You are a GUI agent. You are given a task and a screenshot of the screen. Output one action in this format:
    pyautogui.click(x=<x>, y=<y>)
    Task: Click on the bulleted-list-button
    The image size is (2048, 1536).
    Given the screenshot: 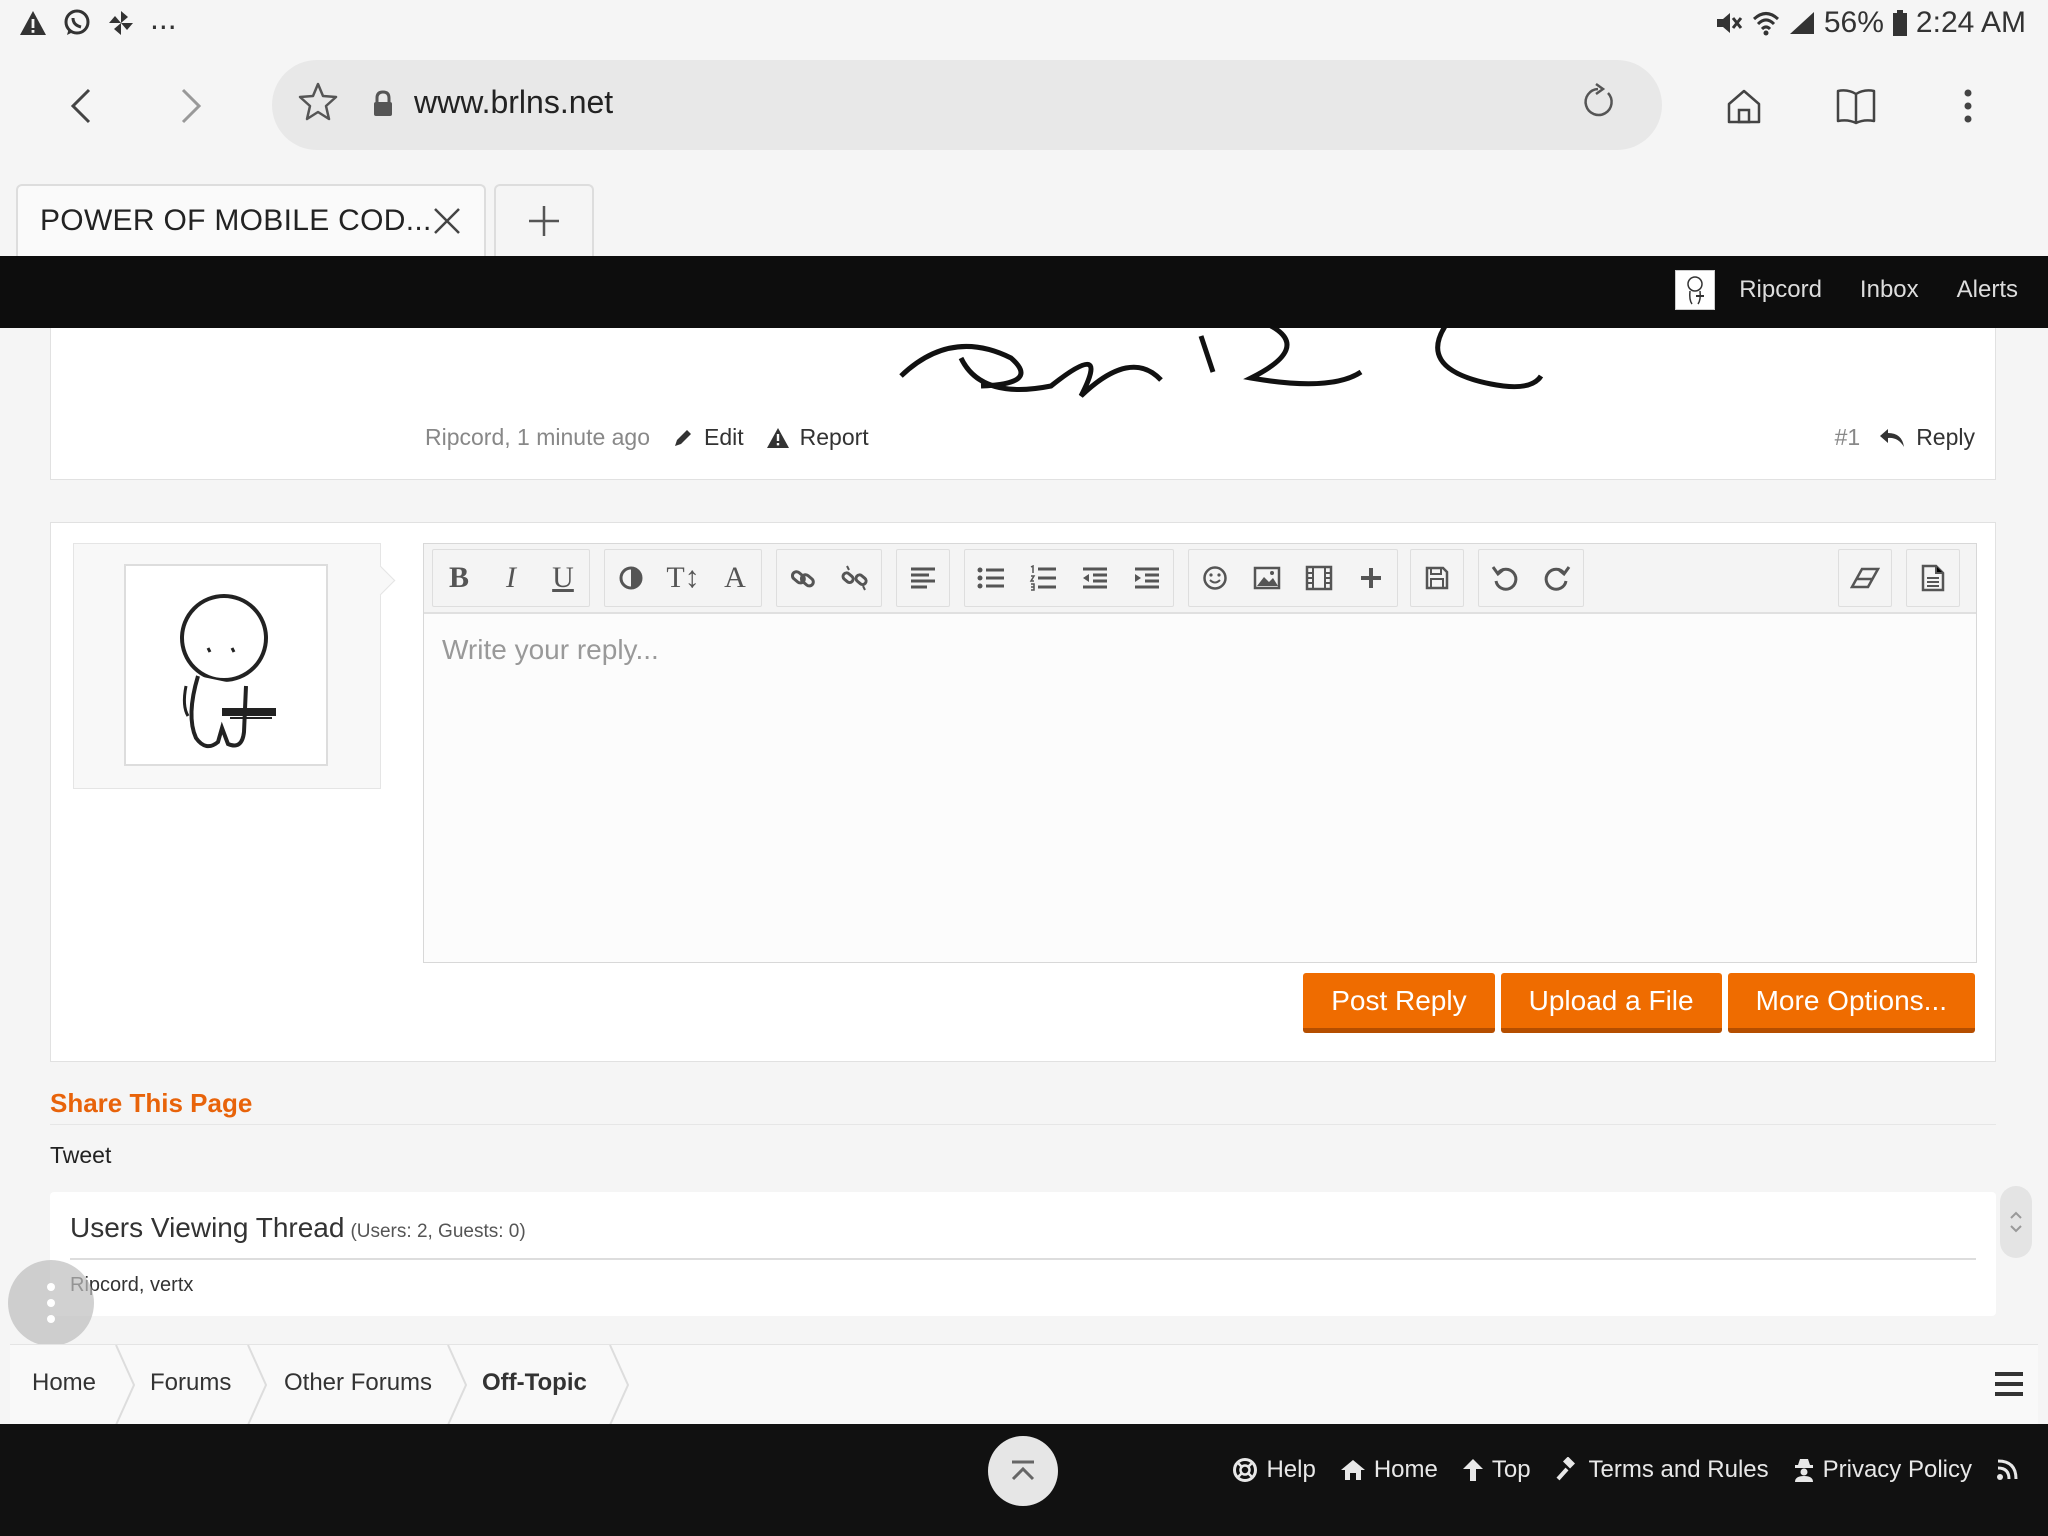 What is the action you would take?
    pyautogui.click(x=991, y=578)
    